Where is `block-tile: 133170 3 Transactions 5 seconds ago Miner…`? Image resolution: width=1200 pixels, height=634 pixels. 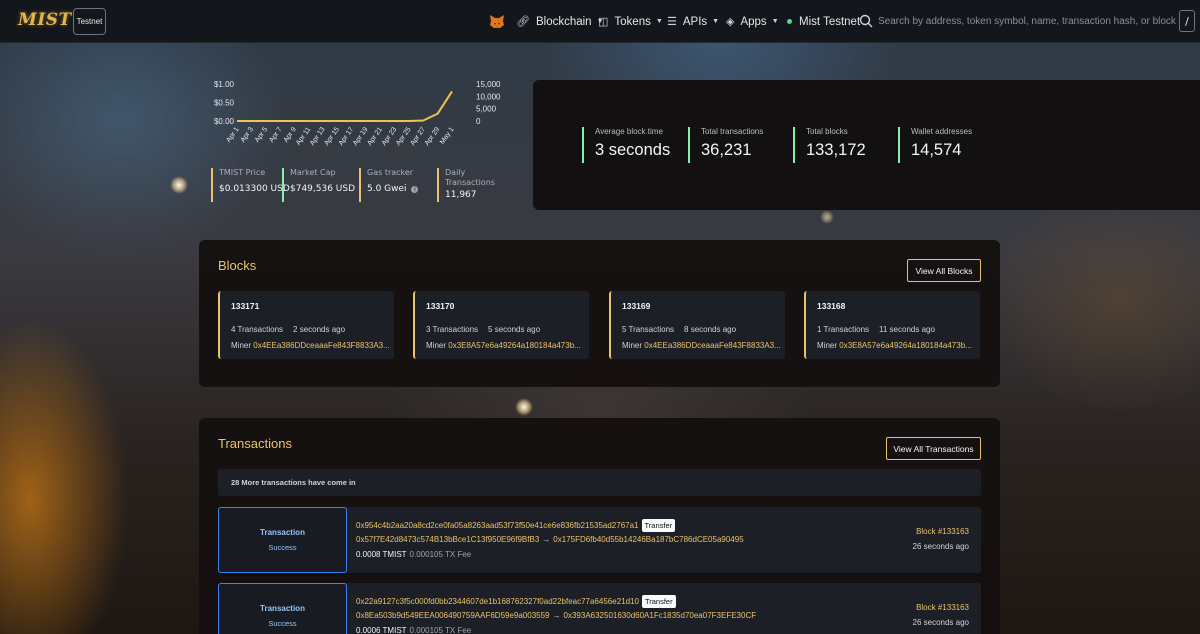 block-tile: 133170 3 Transactions 5 seconds ago Miner… is located at coordinates (501, 325).